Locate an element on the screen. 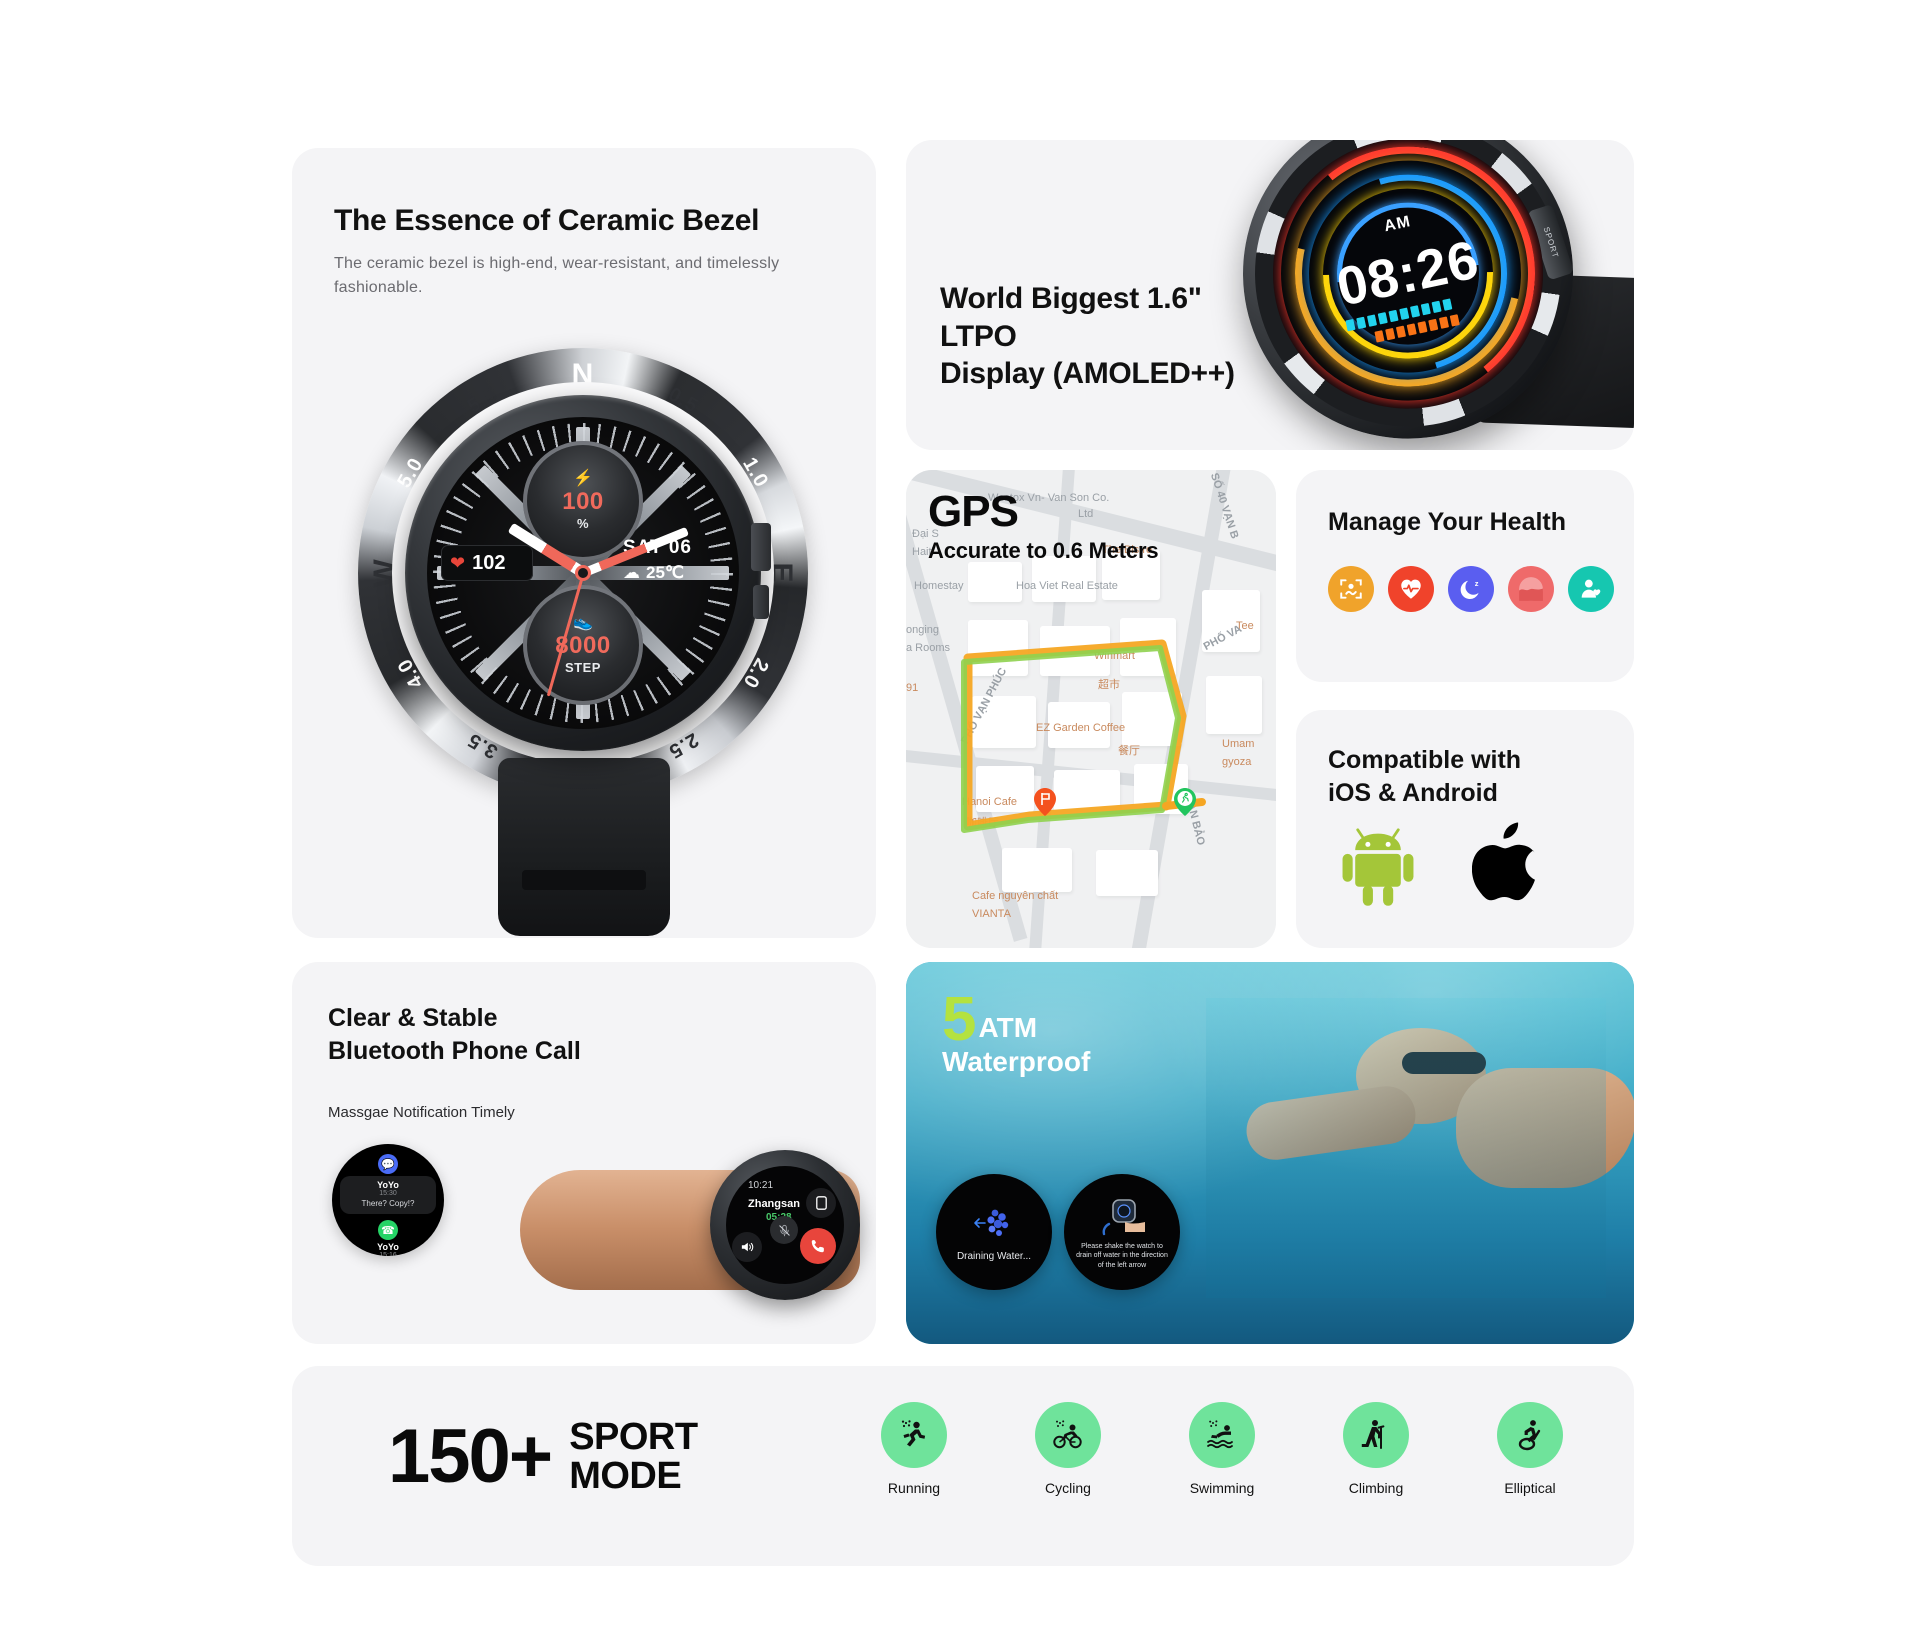 The height and width of the screenshot is (1648, 1920). sport-label: Running is located at coordinates (914, 1488).